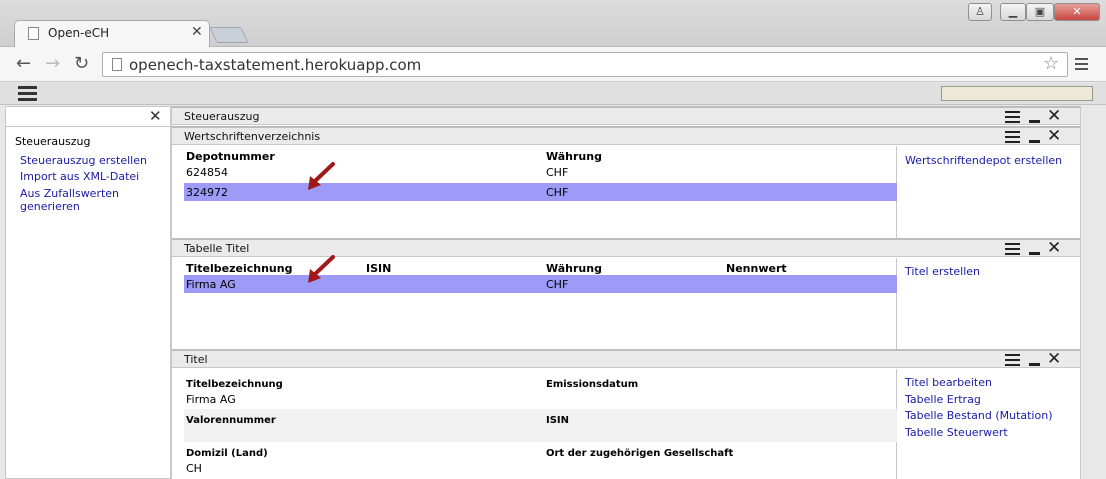 This screenshot has height=479, width=1106. What do you see at coordinates (112, 34) in the screenshot?
I see `browser-tab: Open-eCH ✕` at bounding box center [112, 34].